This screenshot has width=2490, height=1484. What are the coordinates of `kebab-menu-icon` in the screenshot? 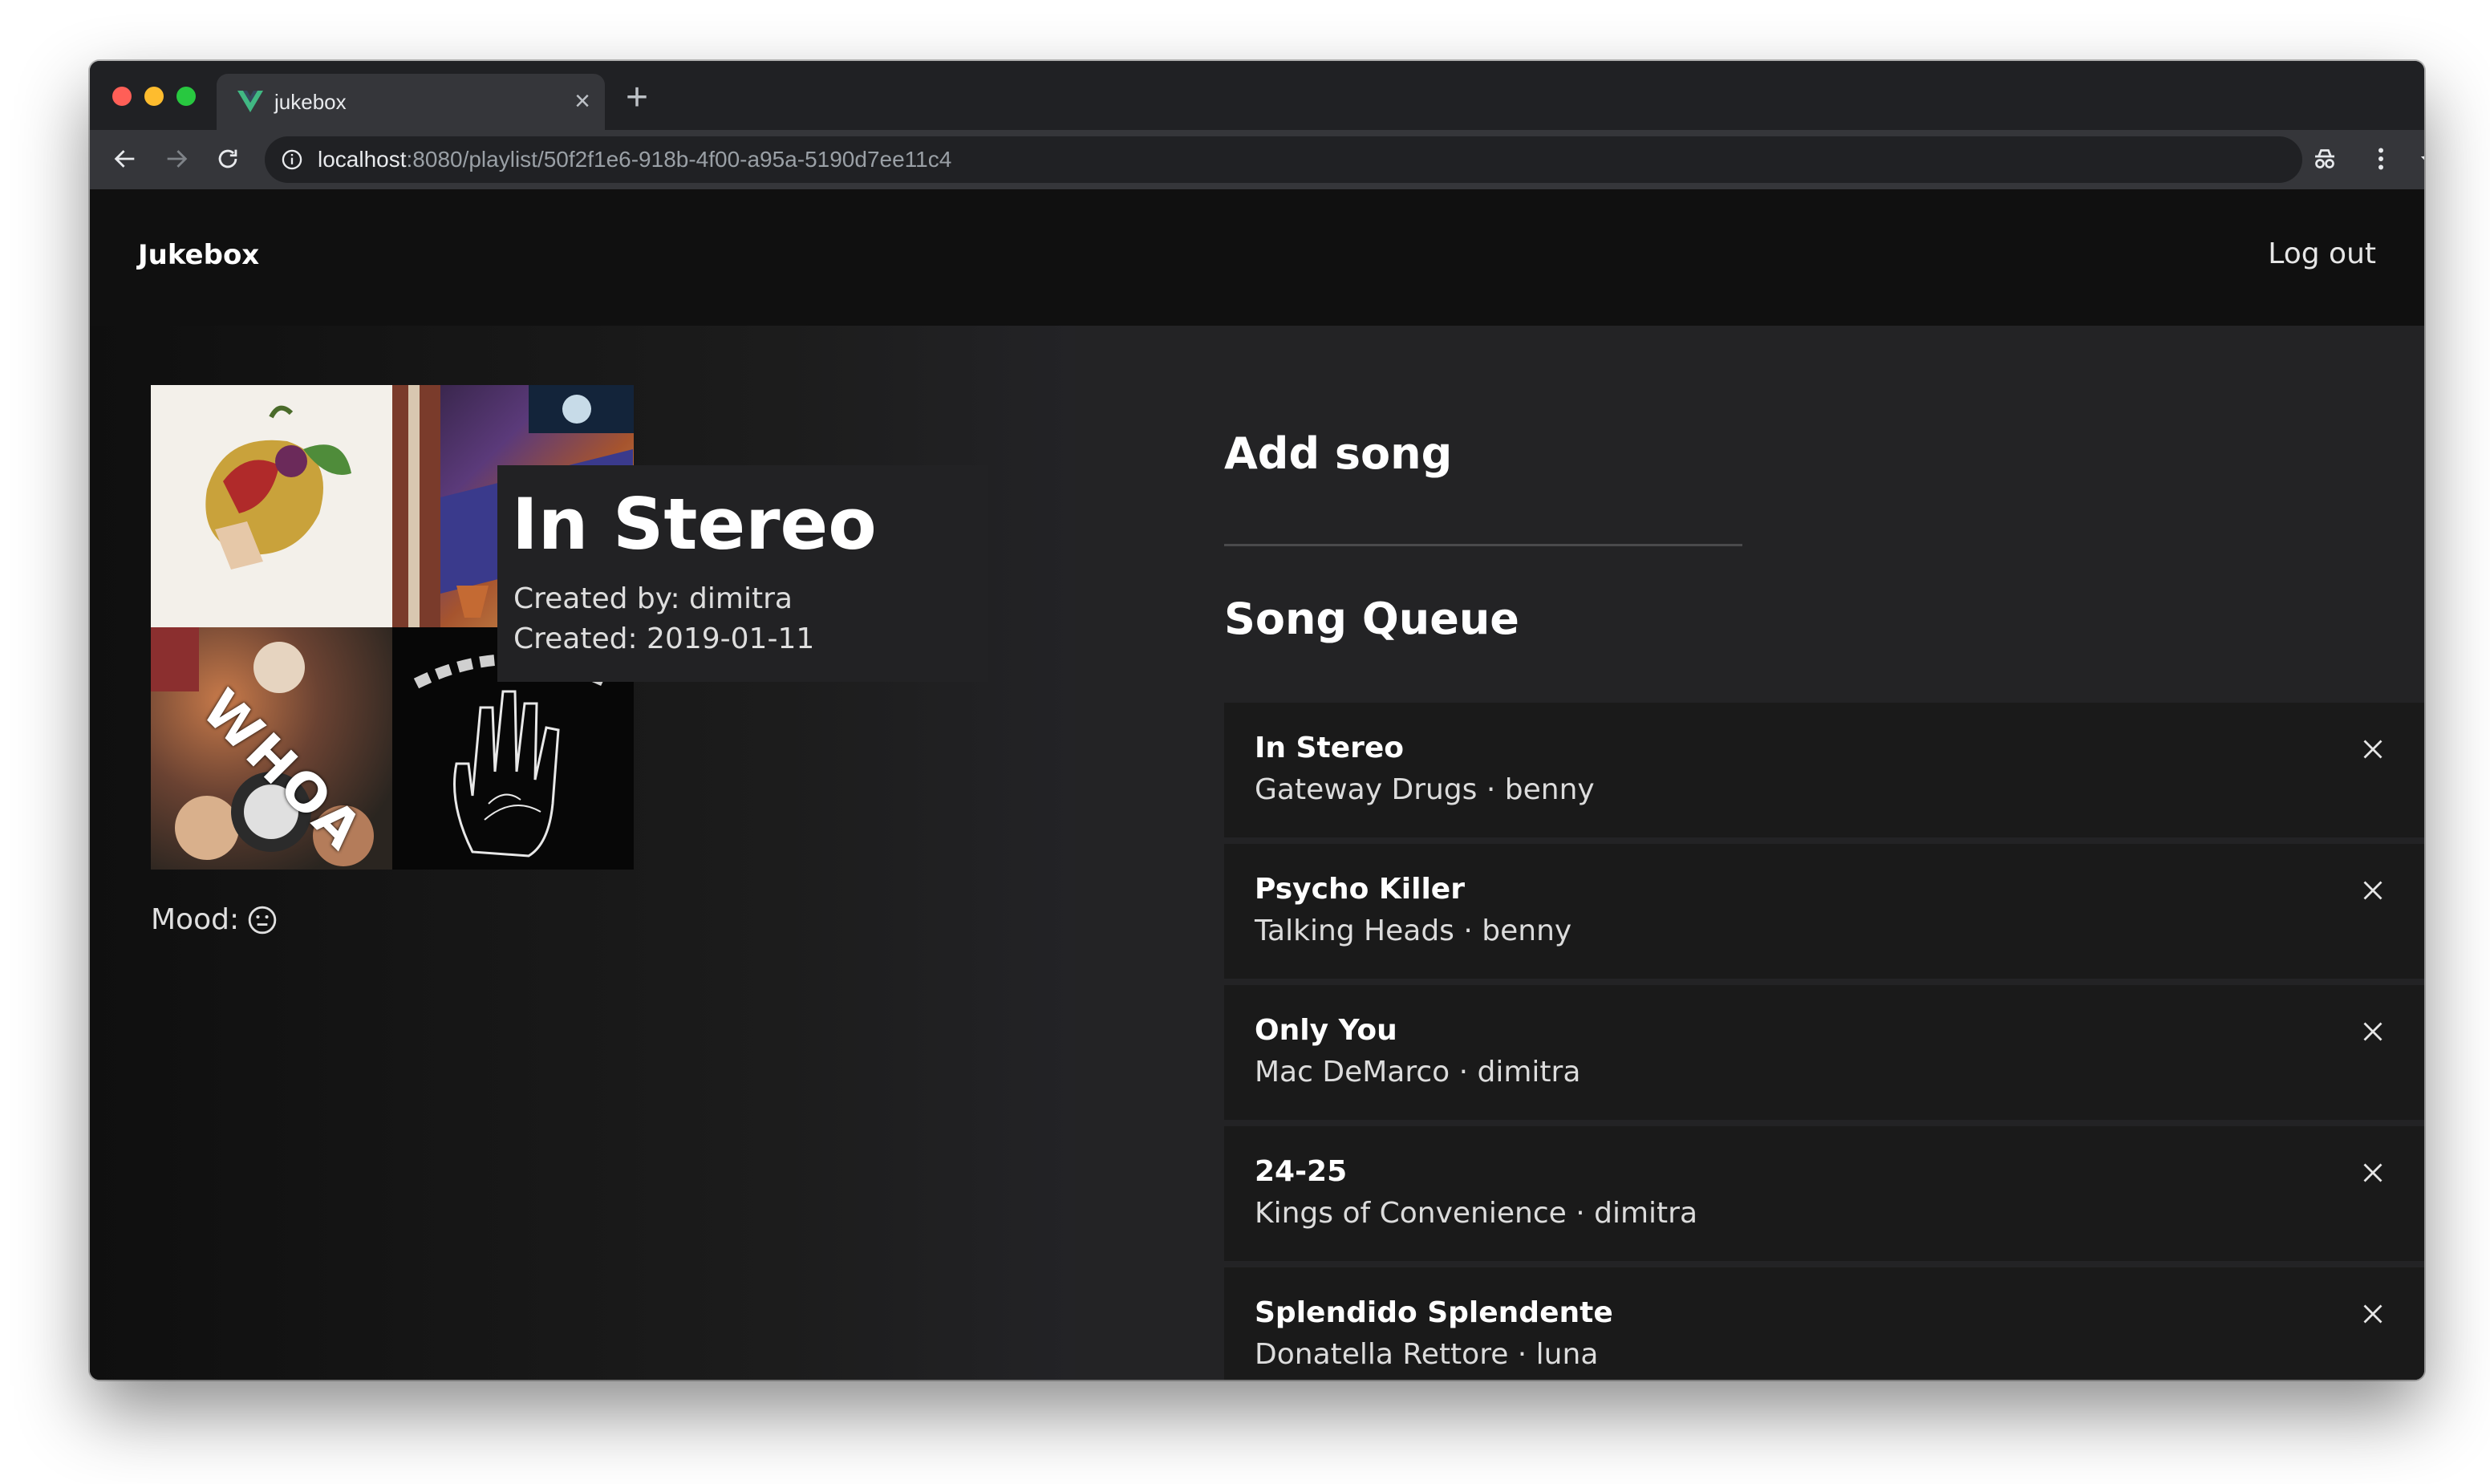 It's located at (2380, 158).